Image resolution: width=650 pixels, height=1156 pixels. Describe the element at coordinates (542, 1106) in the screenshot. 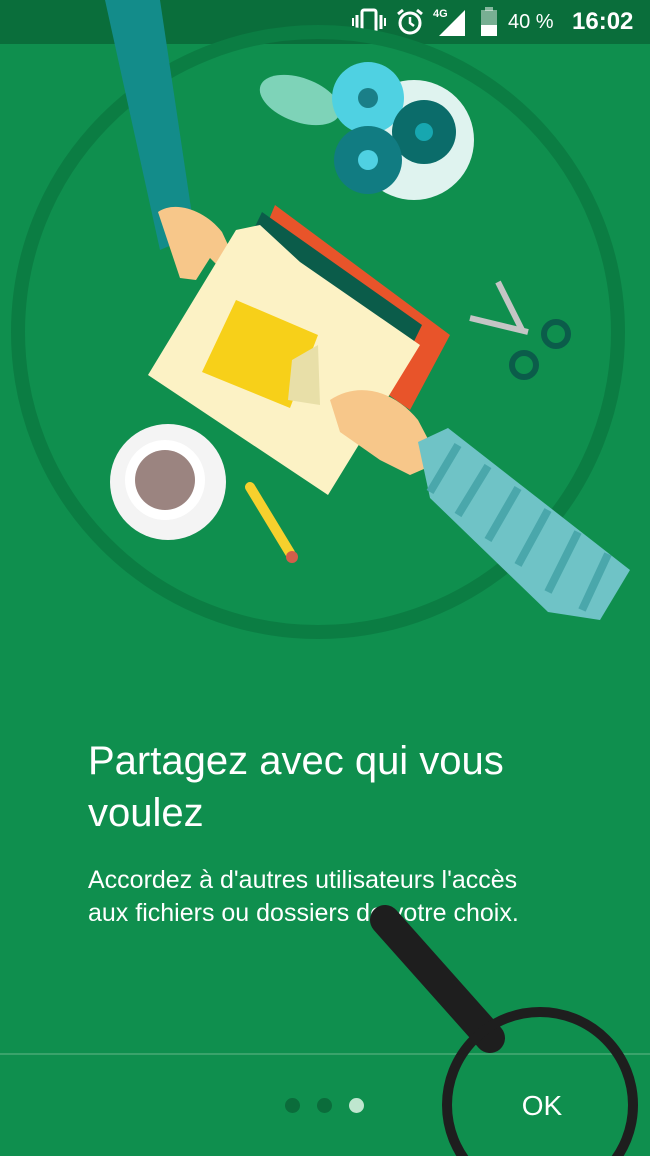

I see `ok-button: OK` at that location.